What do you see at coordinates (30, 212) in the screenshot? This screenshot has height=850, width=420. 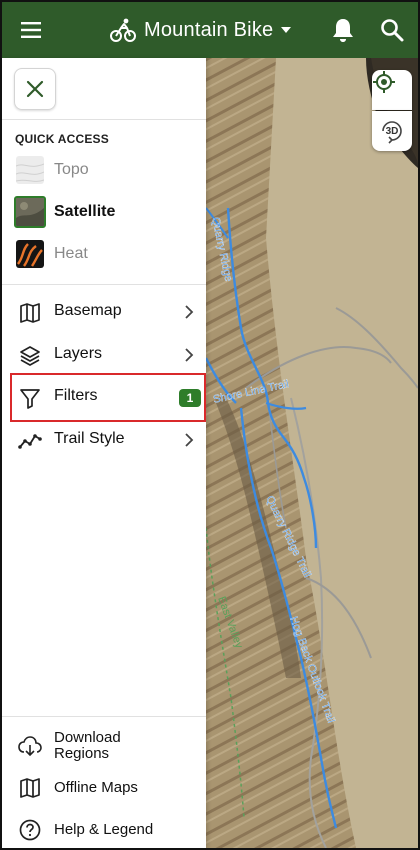 I see `satellite-thumbnail-icon` at bounding box center [30, 212].